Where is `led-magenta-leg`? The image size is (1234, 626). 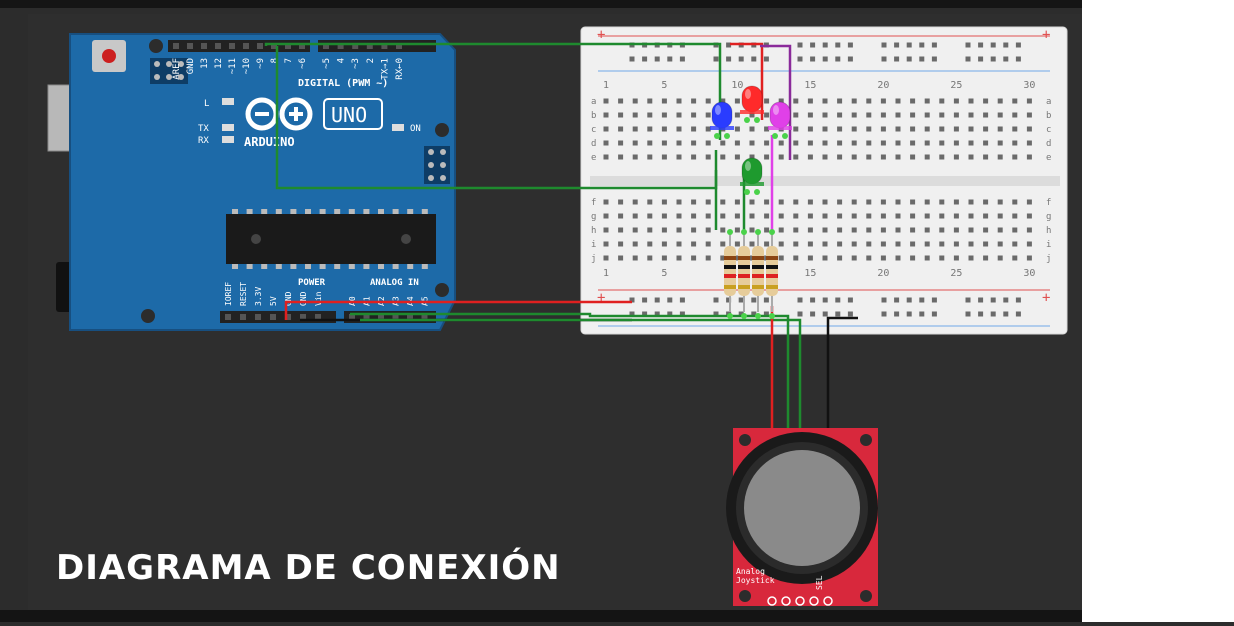 led-magenta-leg is located at coordinates (775, 136).